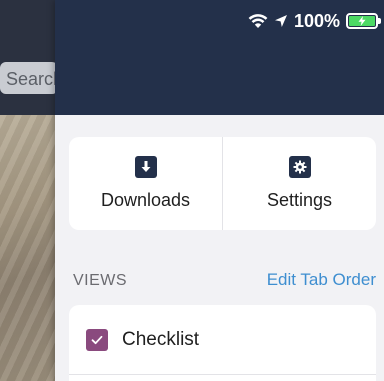  What do you see at coordinates (299, 167) in the screenshot?
I see `gear-icon` at bounding box center [299, 167].